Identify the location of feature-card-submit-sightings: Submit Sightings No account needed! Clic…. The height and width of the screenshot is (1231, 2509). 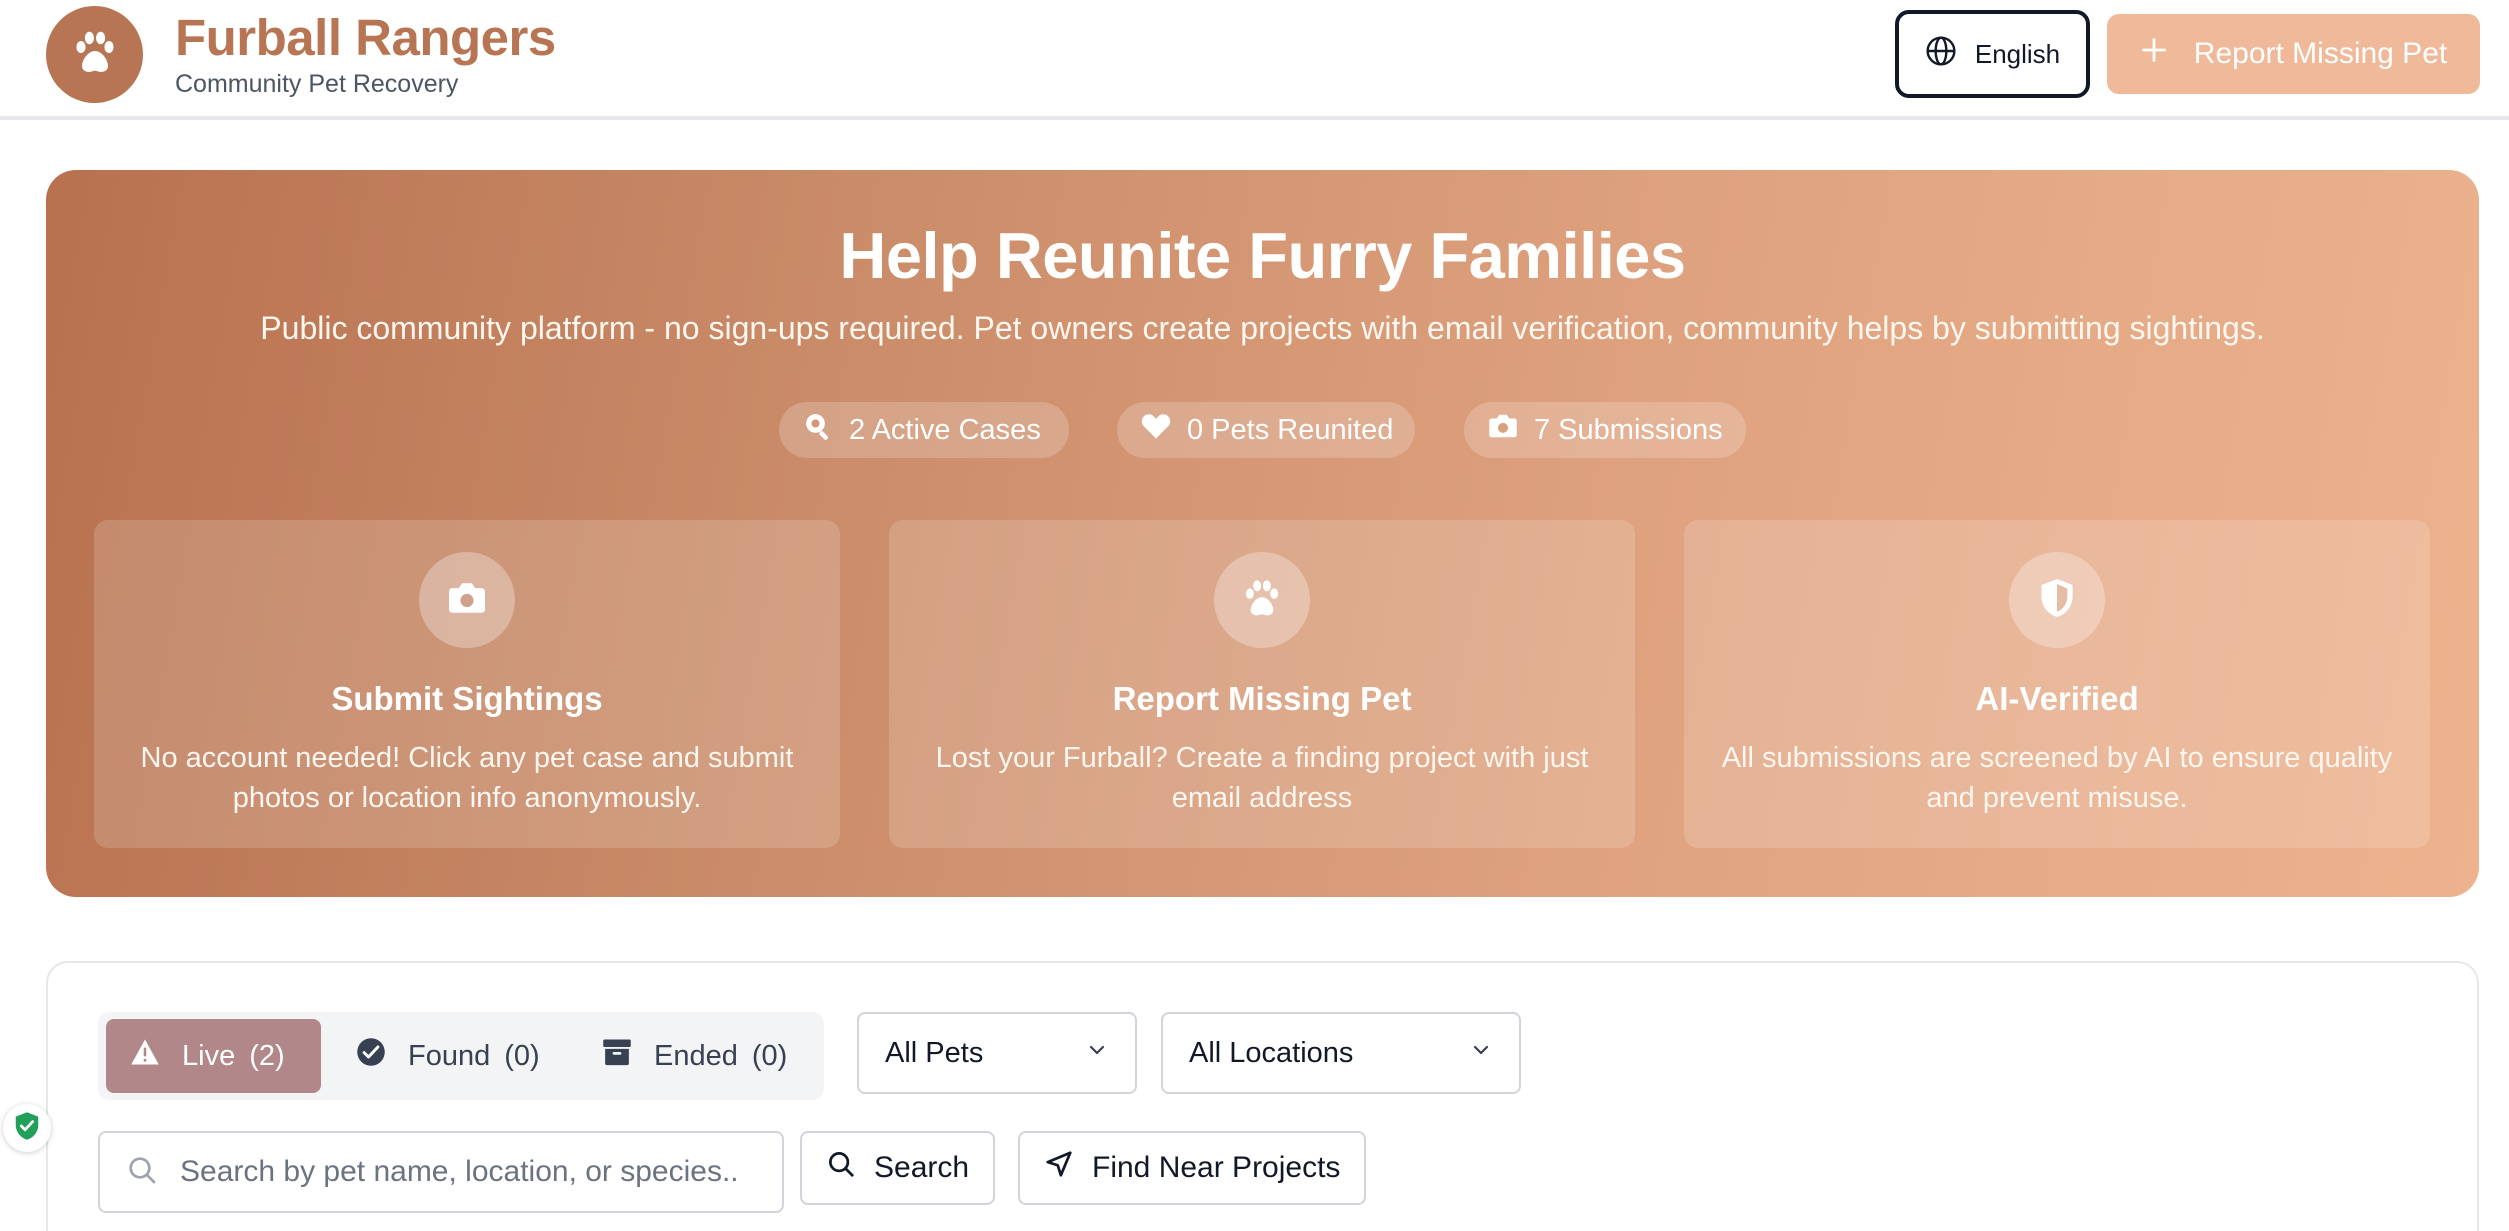
(467, 684).